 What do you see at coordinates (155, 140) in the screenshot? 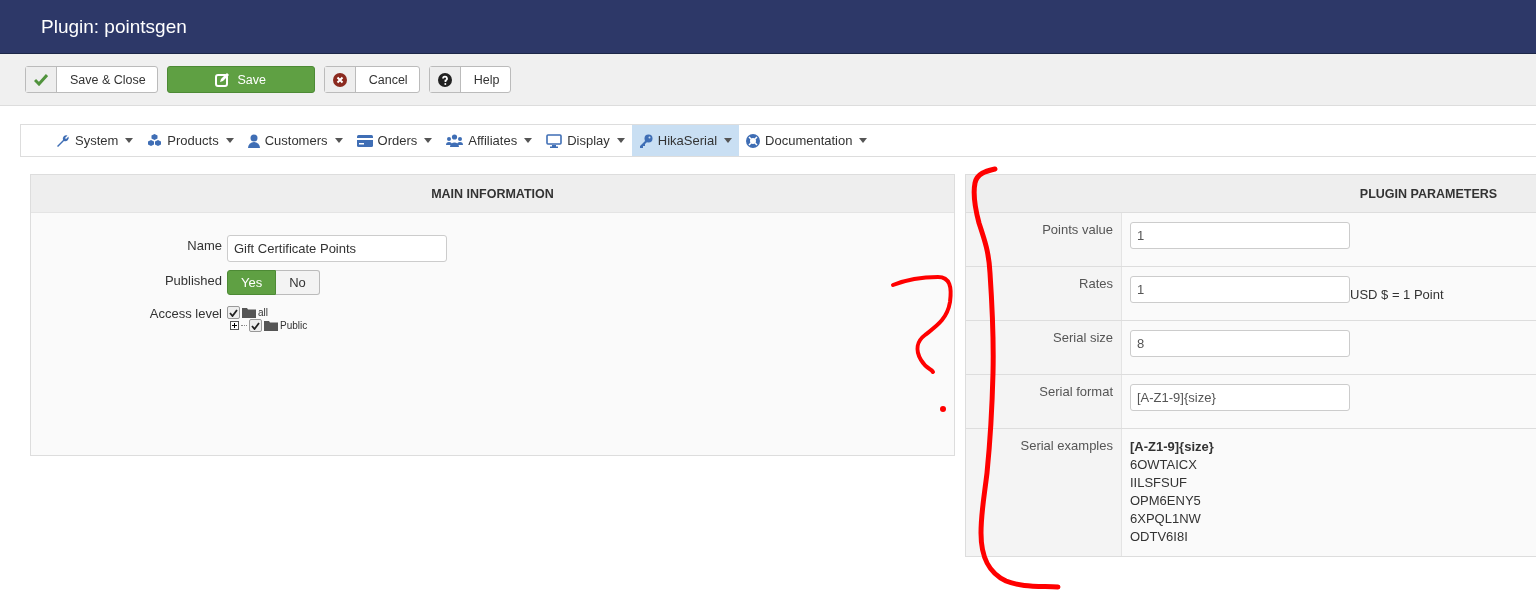
I see `cubes-icon` at bounding box center [155, 140].